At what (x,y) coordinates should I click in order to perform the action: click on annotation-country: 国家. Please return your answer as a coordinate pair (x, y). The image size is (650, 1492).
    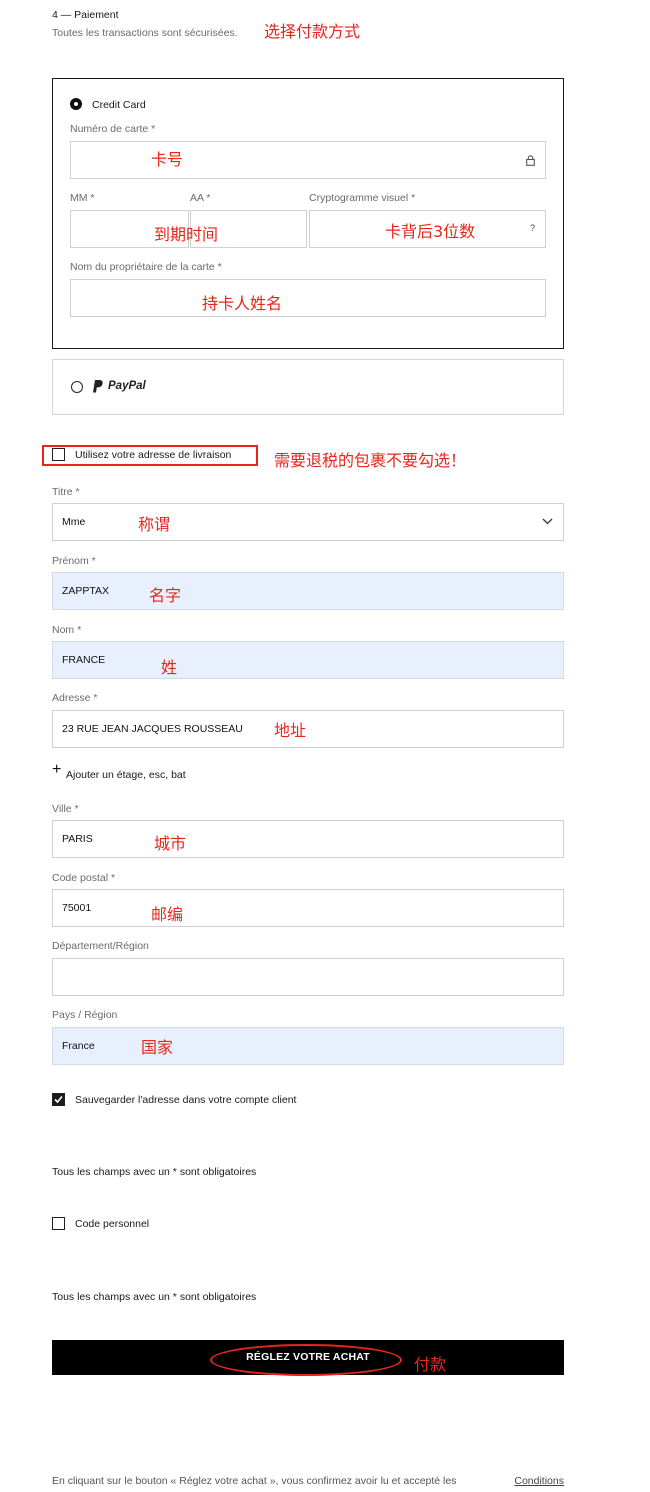
    Looking at the image, I should click on (157, 1047).